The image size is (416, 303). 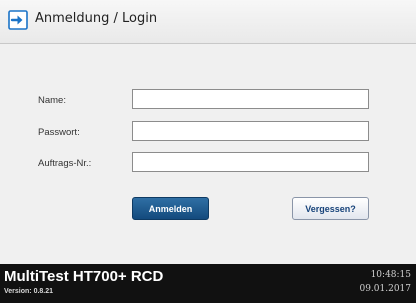 What do you see at coordinates (170, 208) in the screenshot?
I see `login-button: Anmelden` at bounding box center [170, 208].